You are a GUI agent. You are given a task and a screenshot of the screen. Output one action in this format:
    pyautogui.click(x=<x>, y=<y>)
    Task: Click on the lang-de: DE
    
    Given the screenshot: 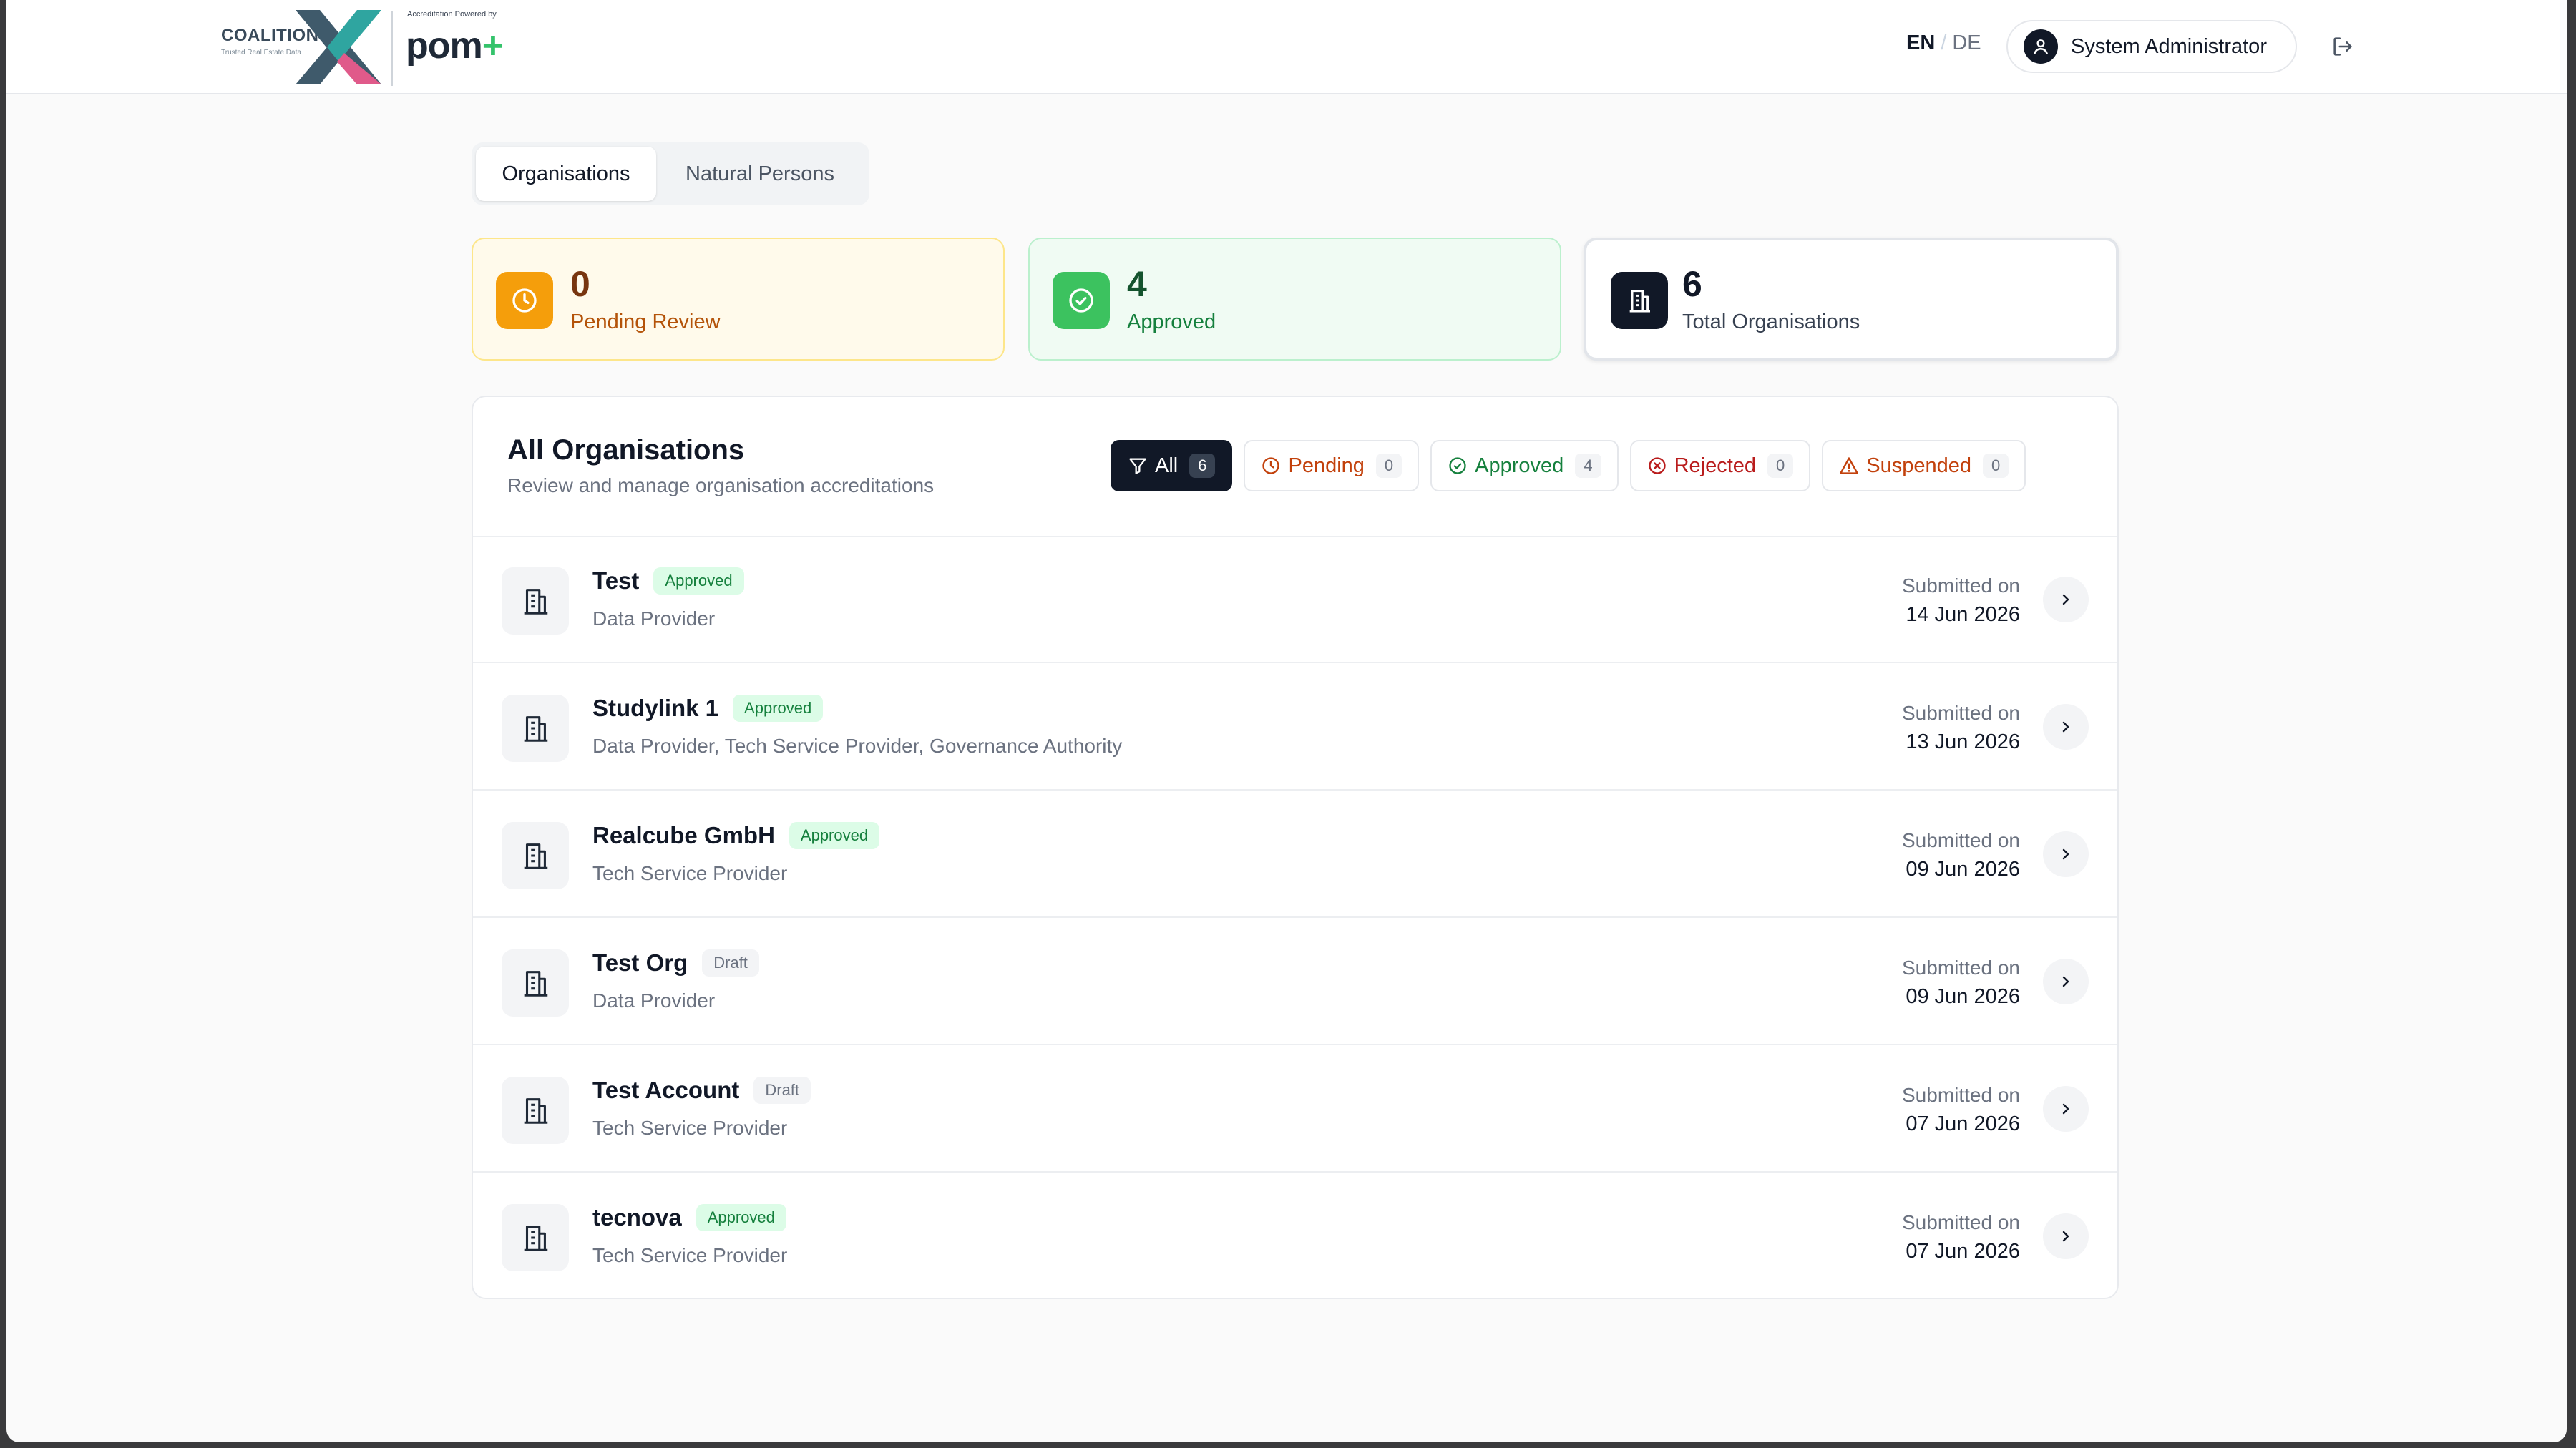 What is the action you would take?
    pyautogui.click(x=1966, y=42)
    